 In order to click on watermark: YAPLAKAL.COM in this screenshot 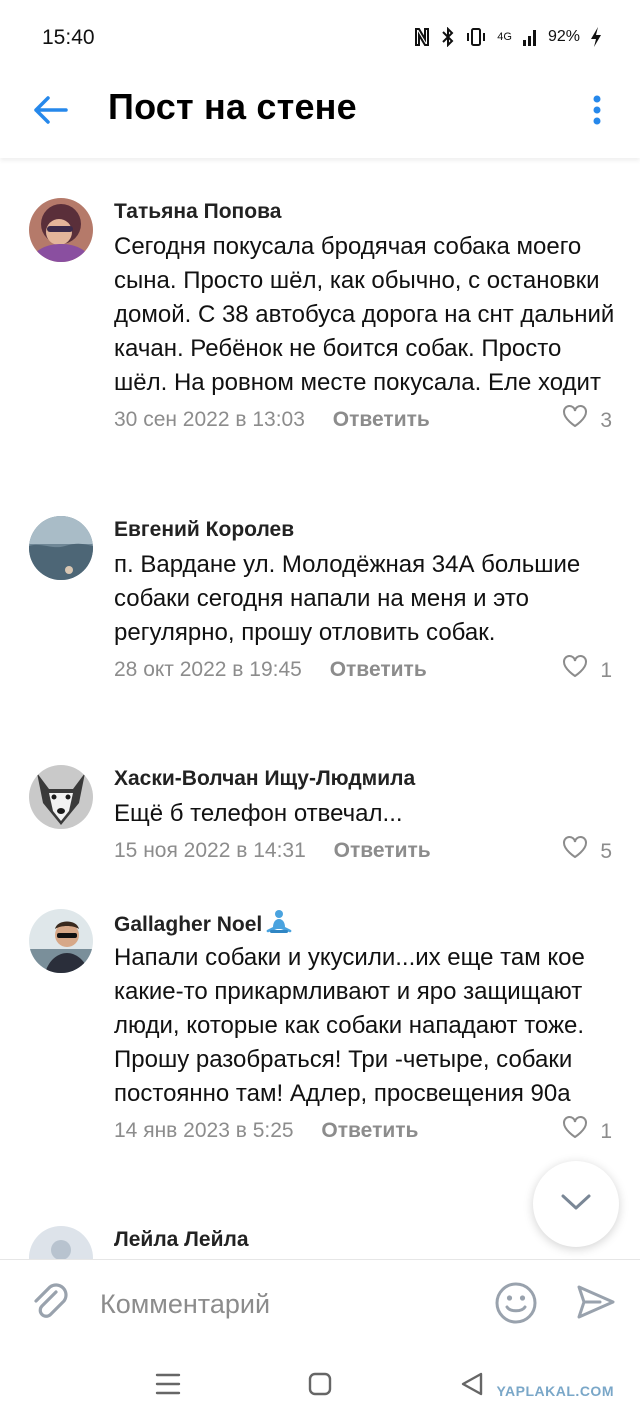, I will do `click(555, 1391)`.